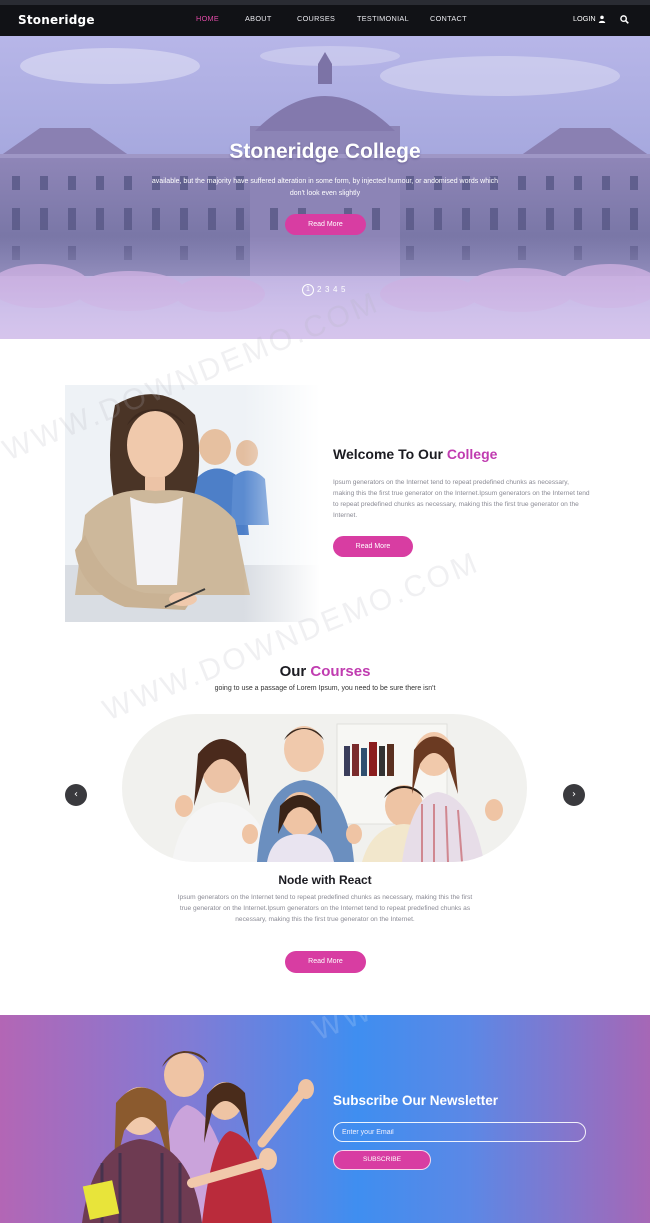  What do you see at coordinates (340, 671) in the screenshot?
I see `courses-title-accent: Courses` at bounding box center [340, 671].